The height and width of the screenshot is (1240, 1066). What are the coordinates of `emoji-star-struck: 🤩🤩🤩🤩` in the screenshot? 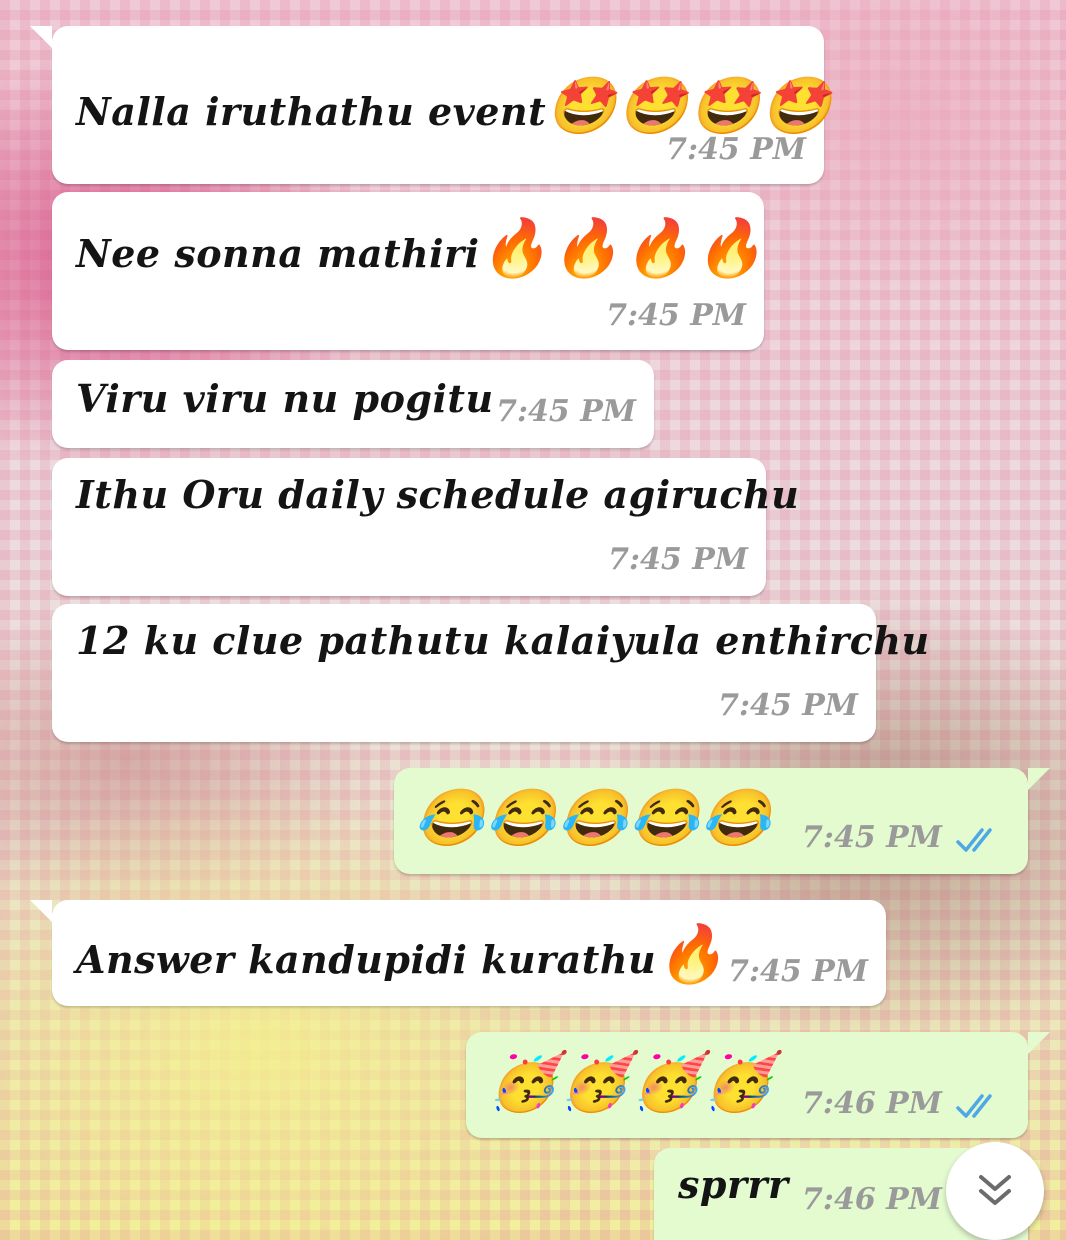 It's located at (690, 106).